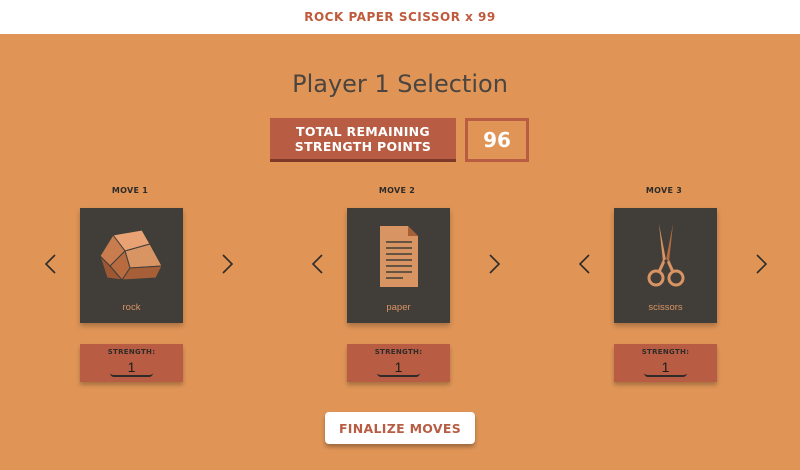 The width and height of the screenshot is (800, 470). Describe the element at coordinates (363, 131) in the screenshot. I see `remaining-points-label-line1: TOTAL REMAINING` at that location.